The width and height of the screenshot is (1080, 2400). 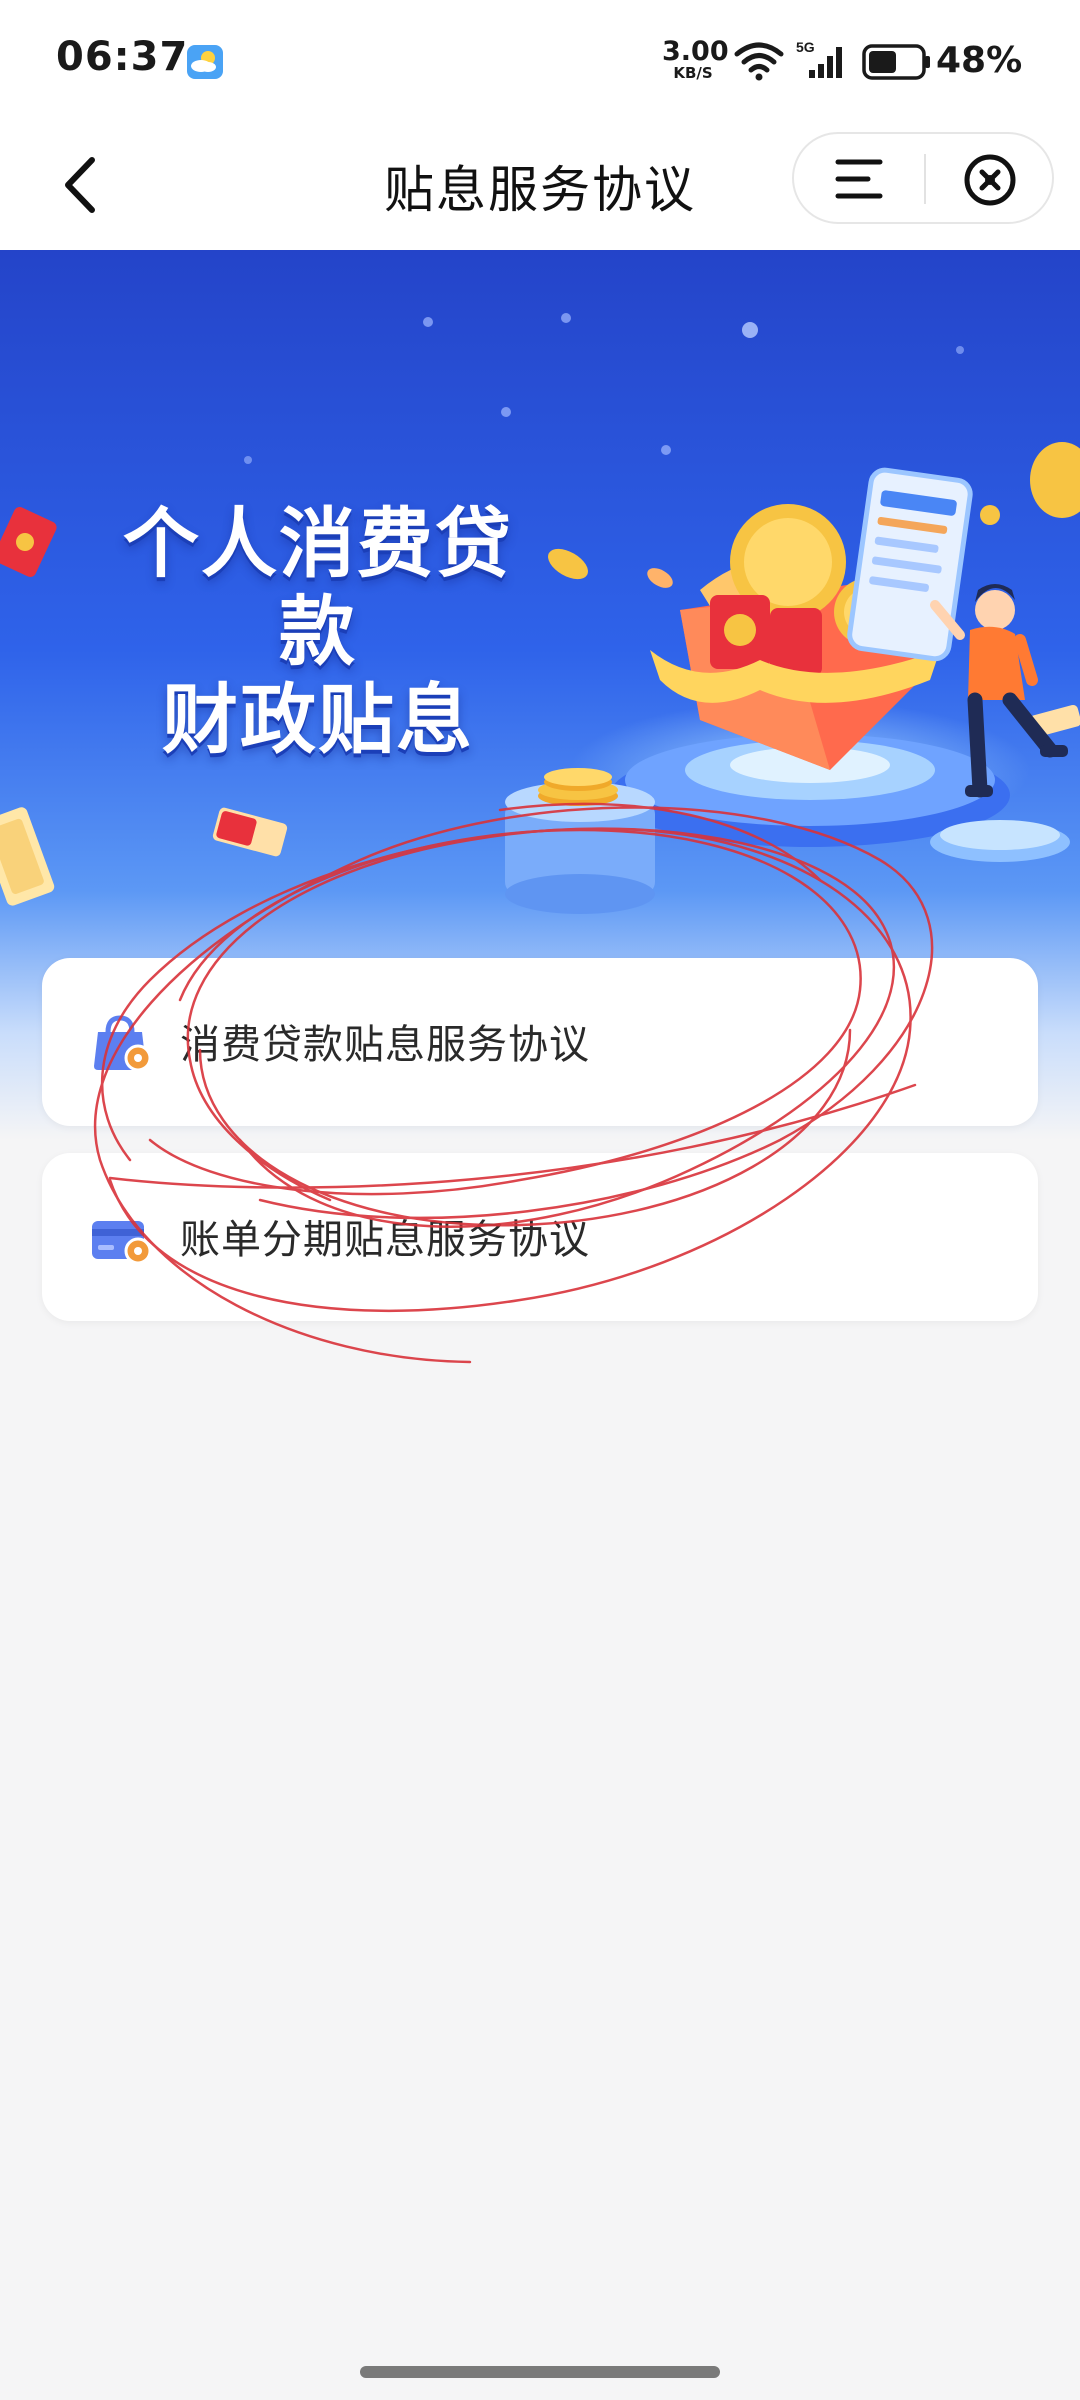 I want to click on agreement-label: 消费贷款贴息服务协议, so click(x=385, y=1045).